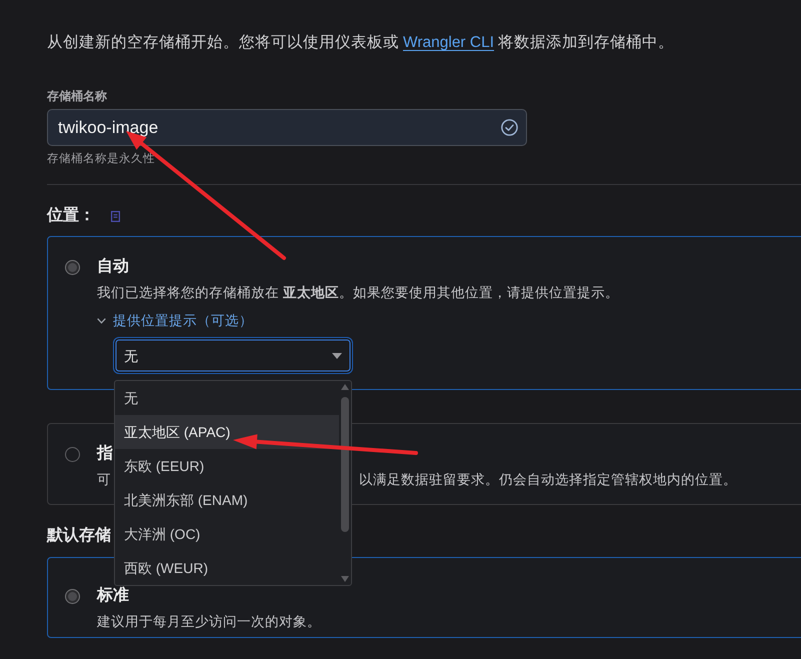  Describe the element at coordinates (287, 127) in the screenshot. I see `bucket-name-input: twikoo-image` at that location.